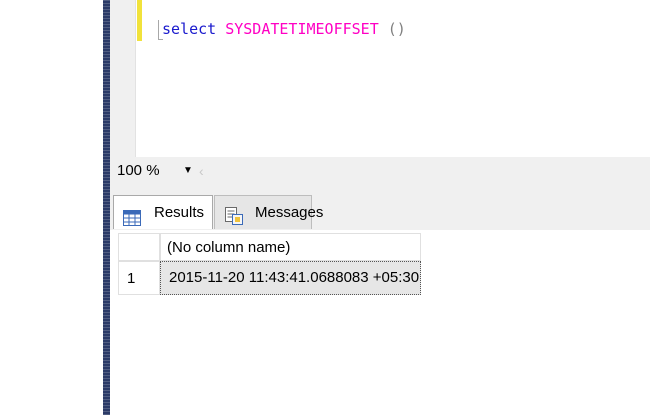 This screenshot has width=650, height=415. What do you see at coordinates (189, 29) in the screenshot?
I see `sql-keyword: select` at bounding box center [189, 29].